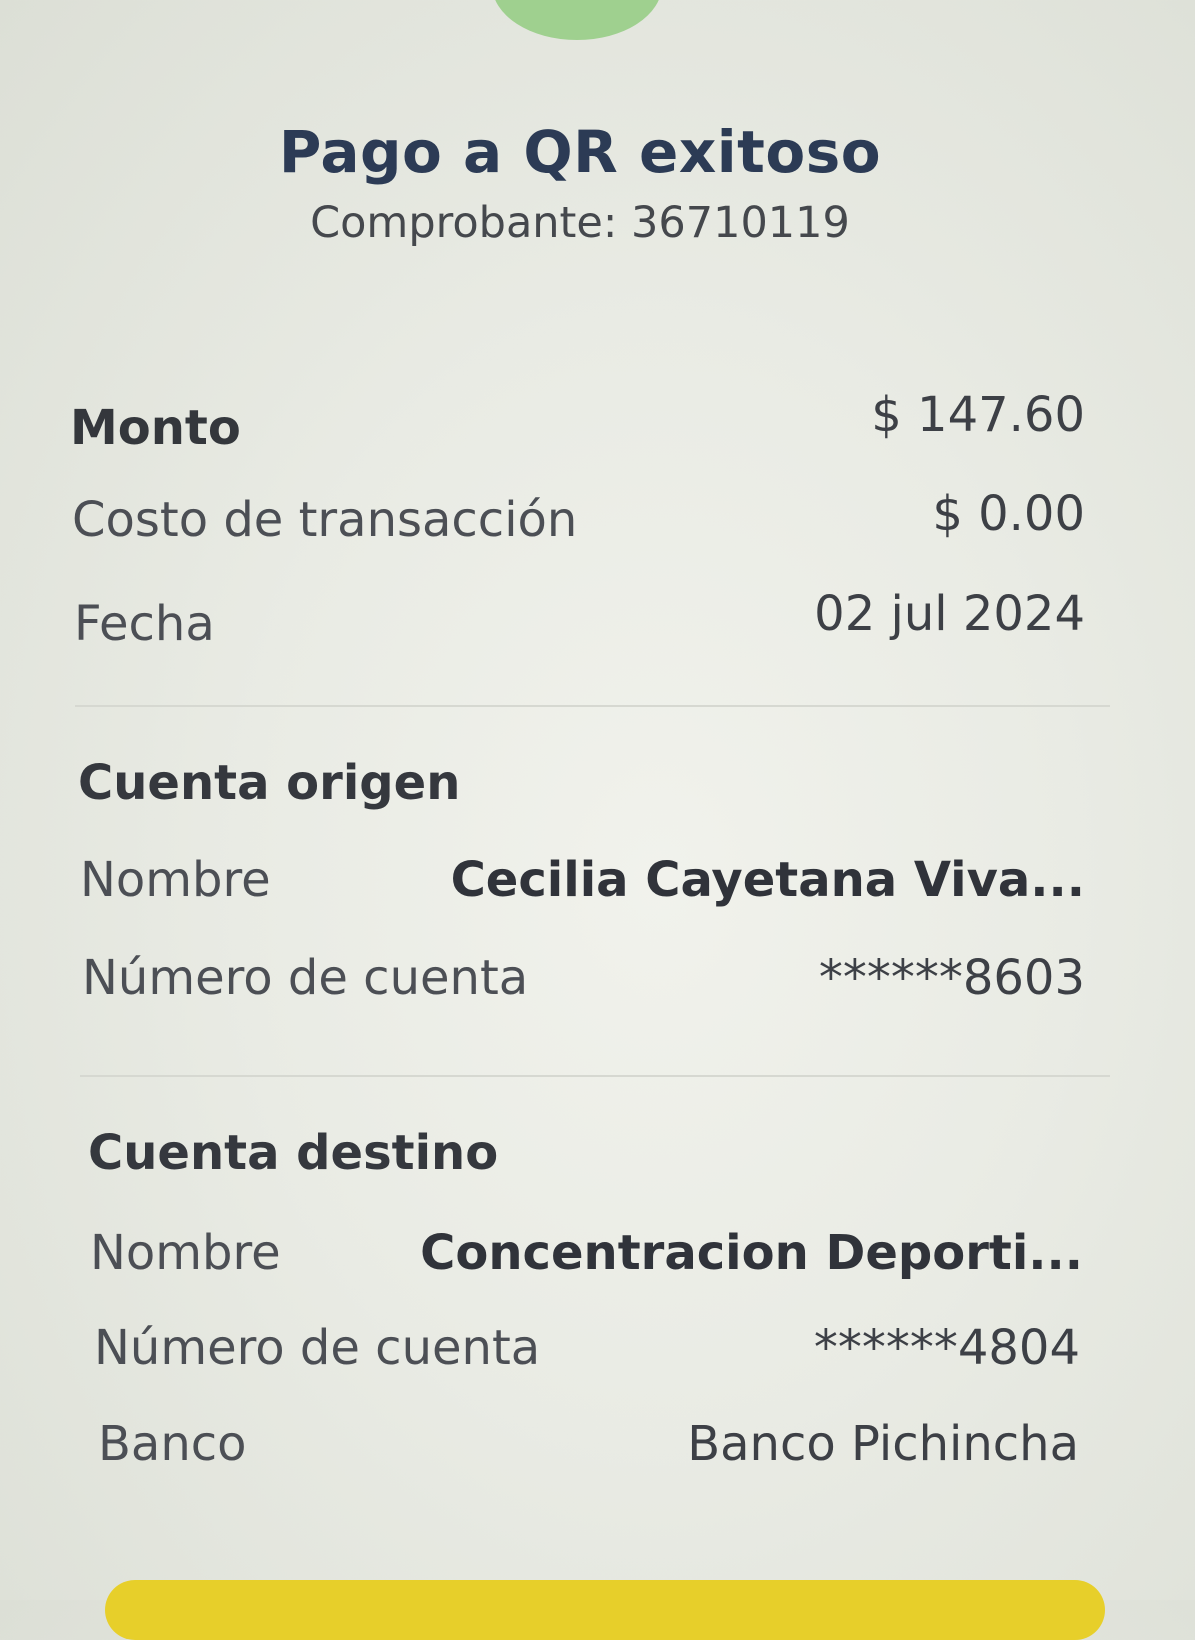  What do you see at coordinates (951, 978) in the screenshot?
I see `origin-account-value: ******8603` at bounding box center [951, 978].